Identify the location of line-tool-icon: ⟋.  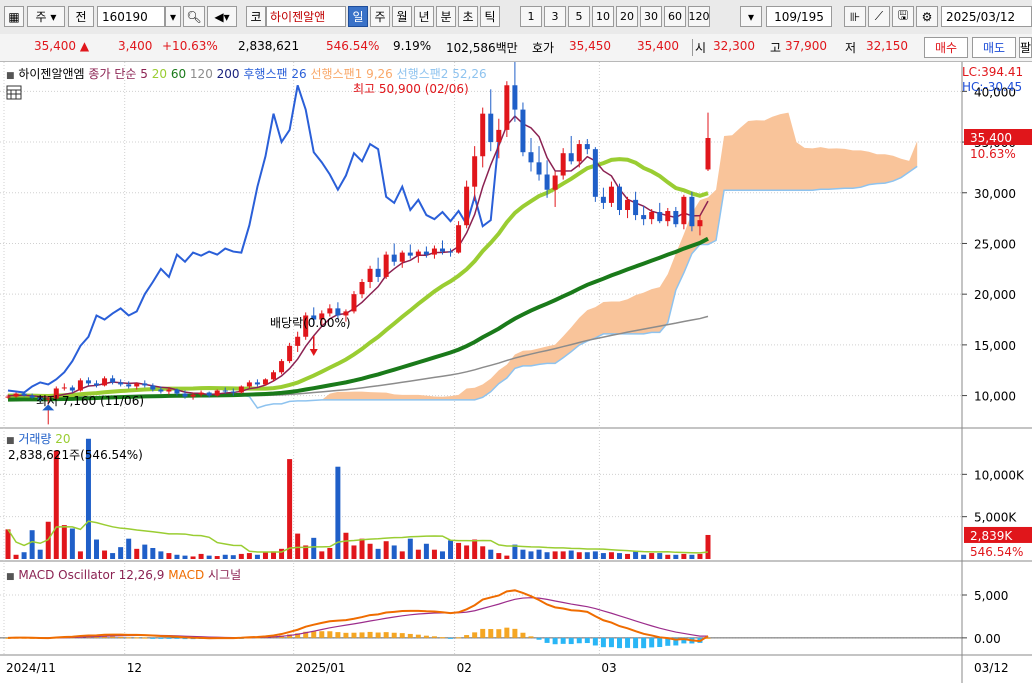
(879, 16).